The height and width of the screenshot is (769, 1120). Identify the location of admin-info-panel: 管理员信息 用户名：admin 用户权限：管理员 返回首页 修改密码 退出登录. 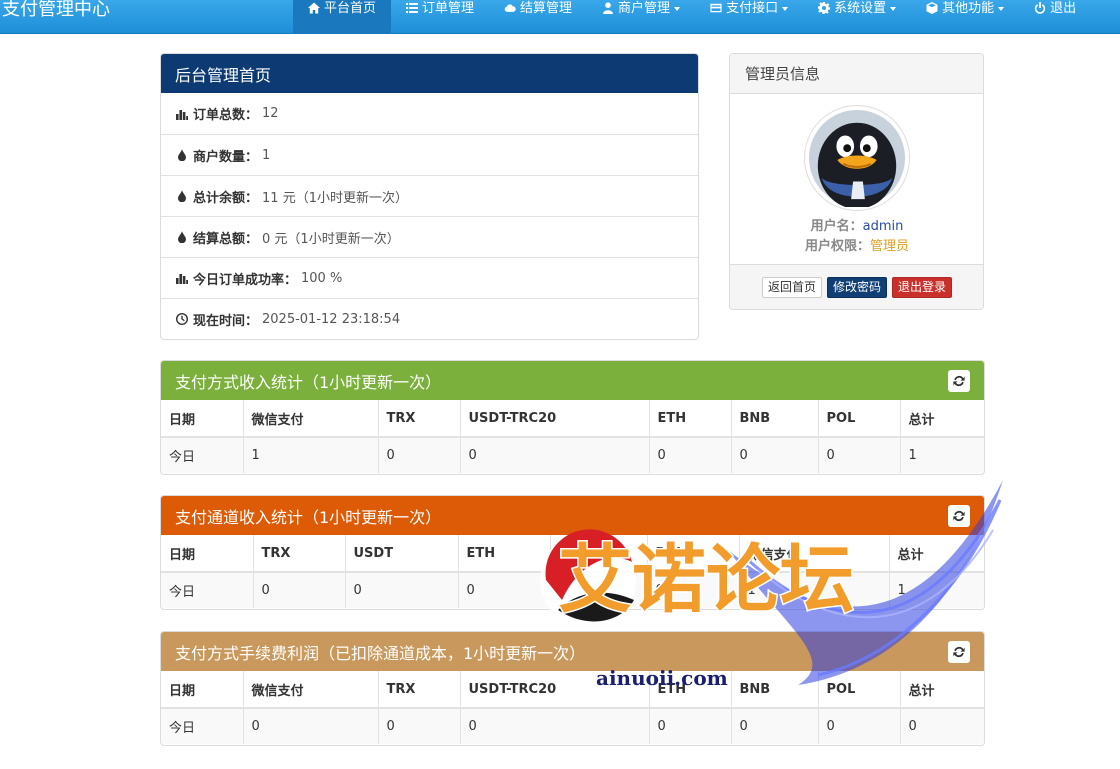
(856, 181).